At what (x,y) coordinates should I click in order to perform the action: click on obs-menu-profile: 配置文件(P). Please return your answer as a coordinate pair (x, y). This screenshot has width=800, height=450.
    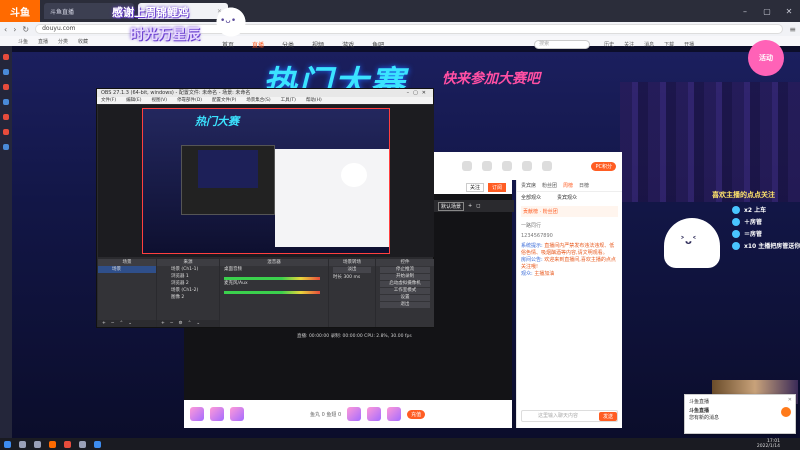
    Looking at the image, I should click on (224, 100).